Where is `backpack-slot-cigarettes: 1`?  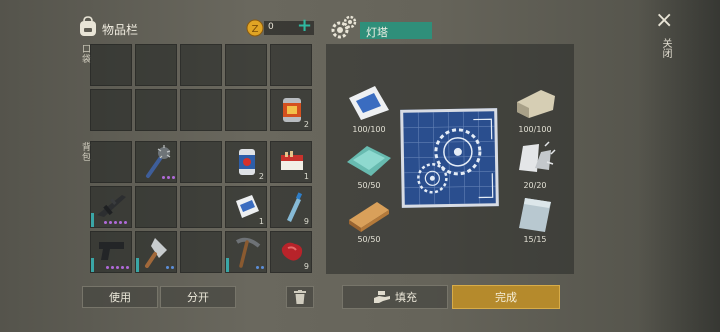 backpack-slot-cigarettes: 1 is located at coordinates (291, 162).